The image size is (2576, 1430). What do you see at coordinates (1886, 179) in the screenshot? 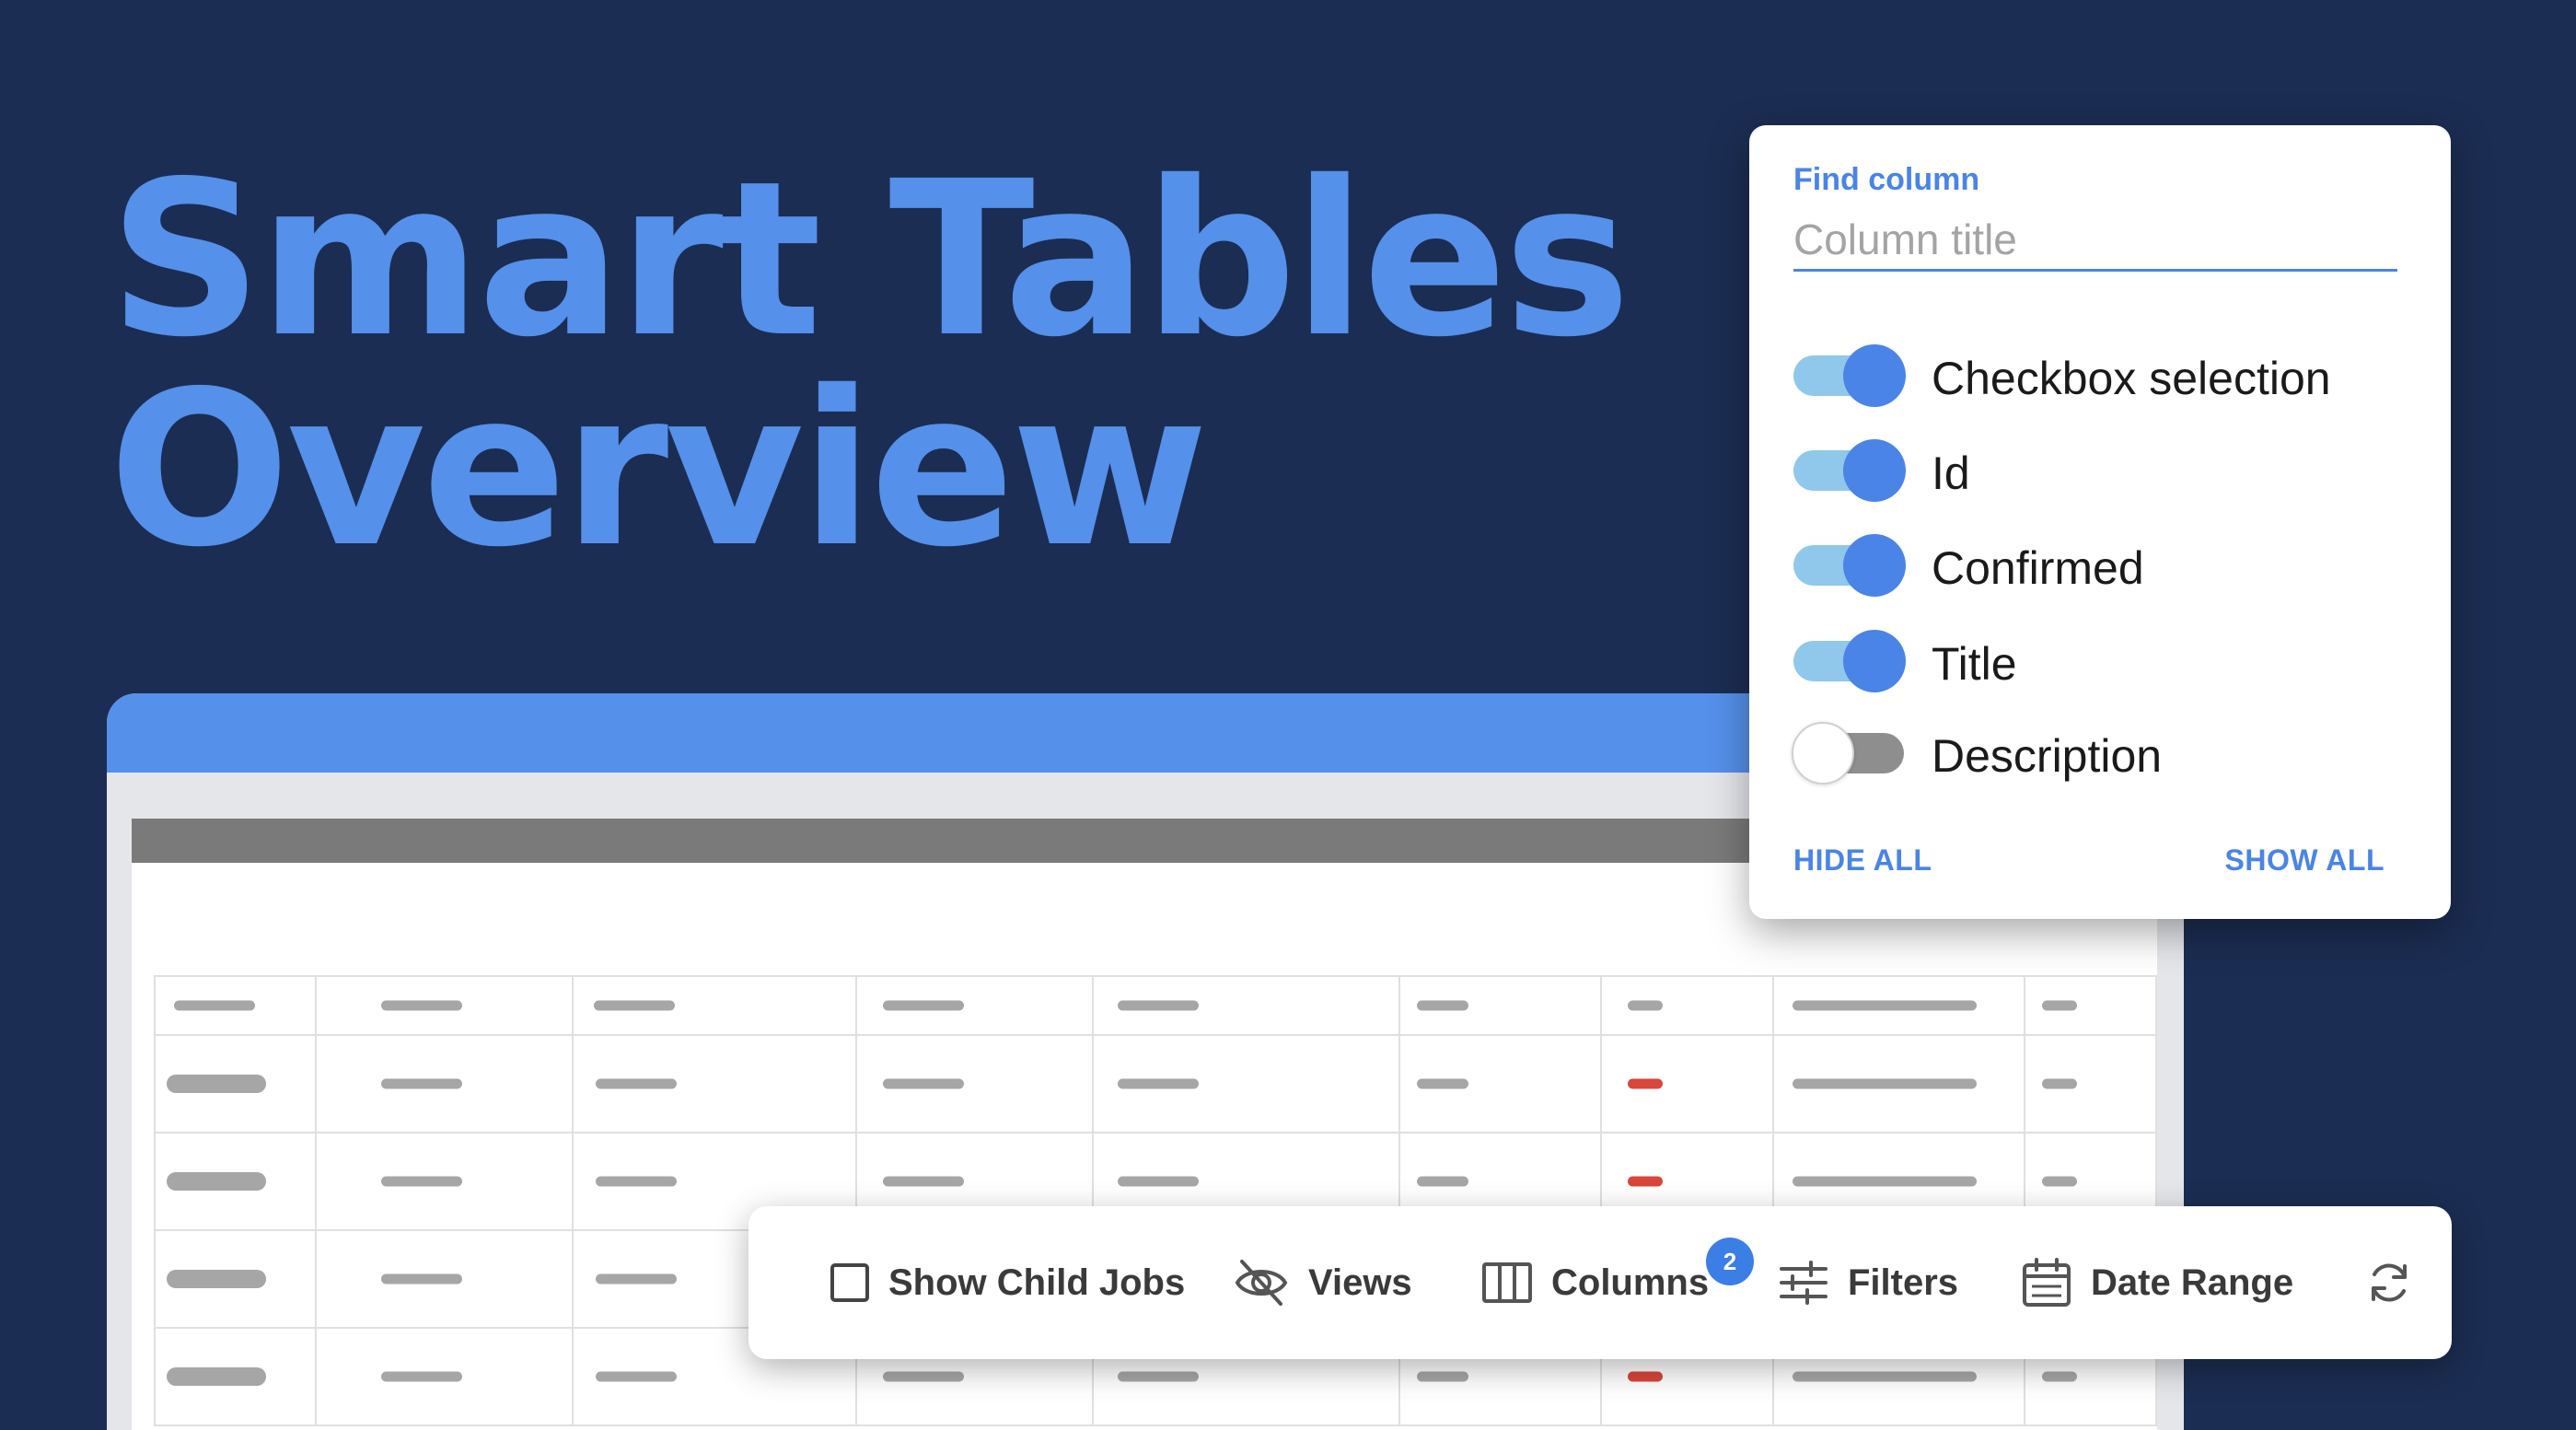
I see `find-column-label: Find column` at bounding box center [1886, 179].